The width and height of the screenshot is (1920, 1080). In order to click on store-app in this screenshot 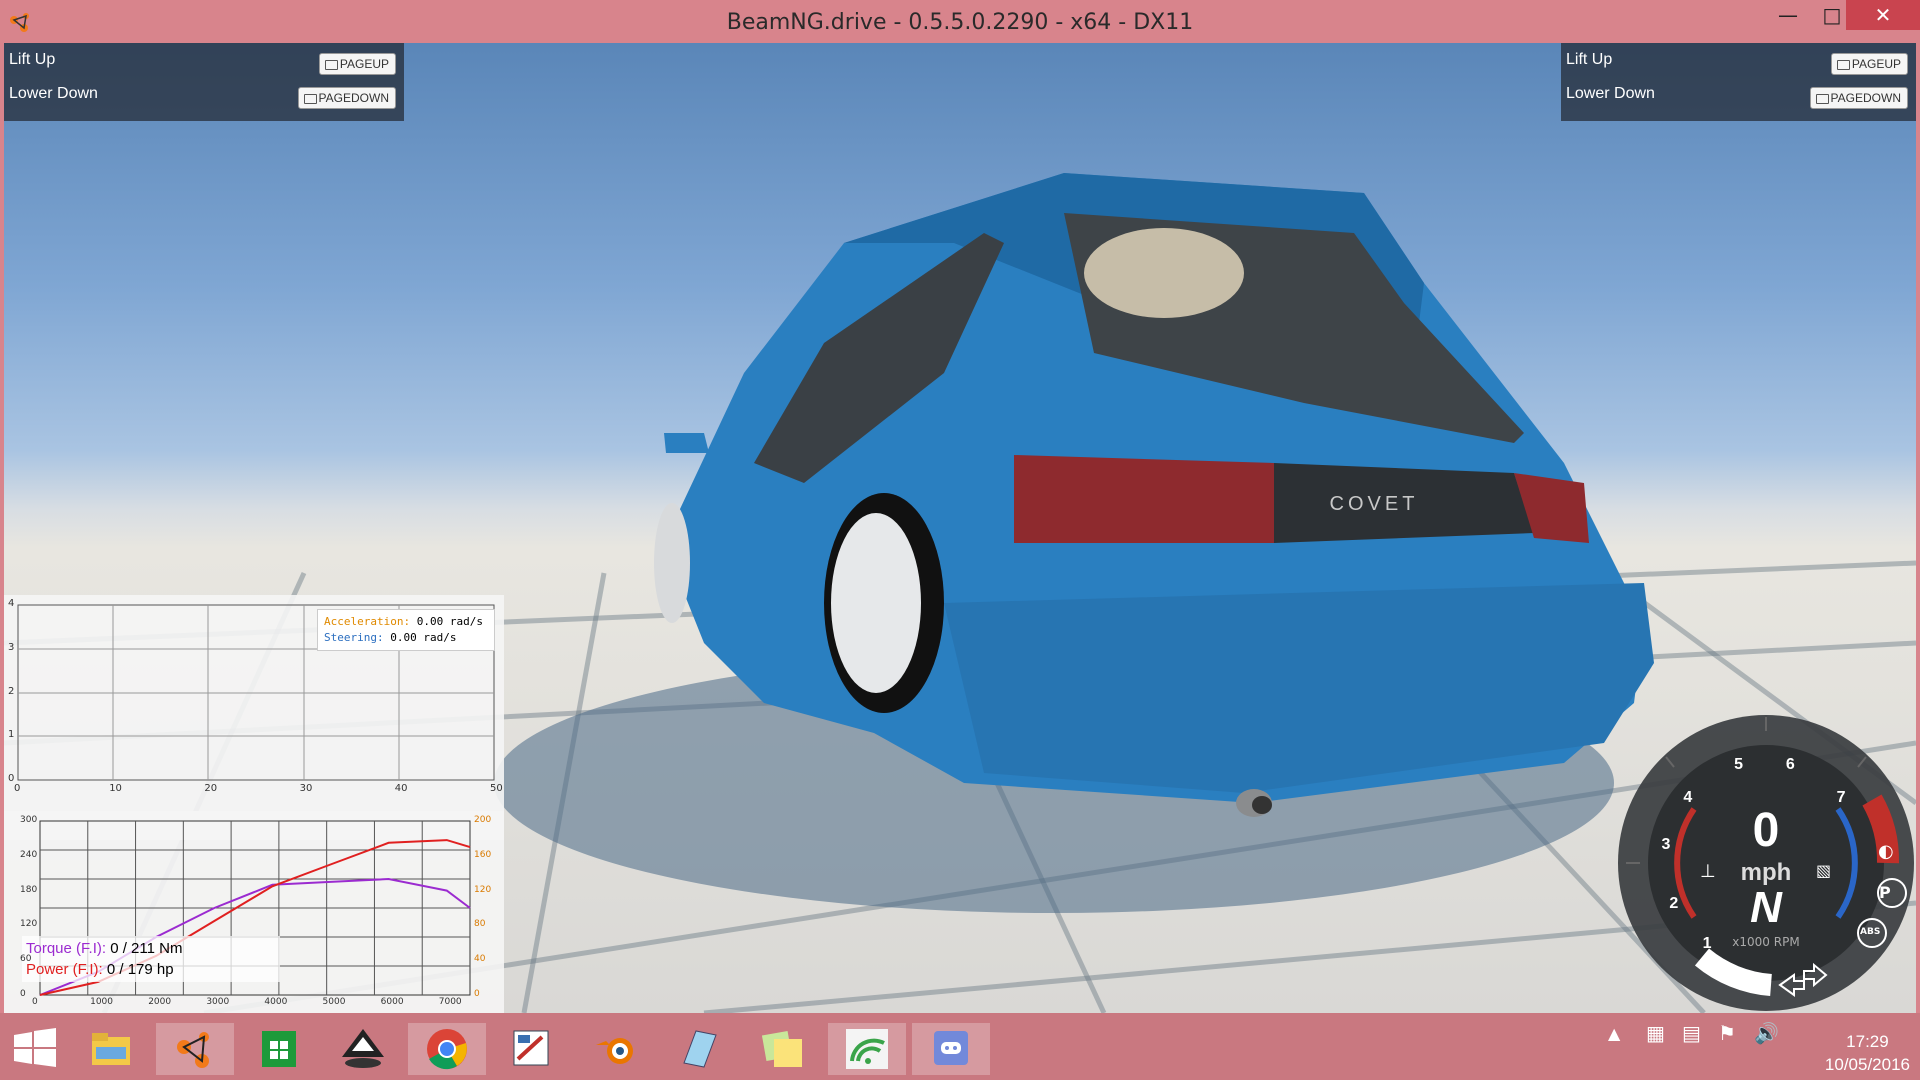, I will do `click(279, 1049)`.